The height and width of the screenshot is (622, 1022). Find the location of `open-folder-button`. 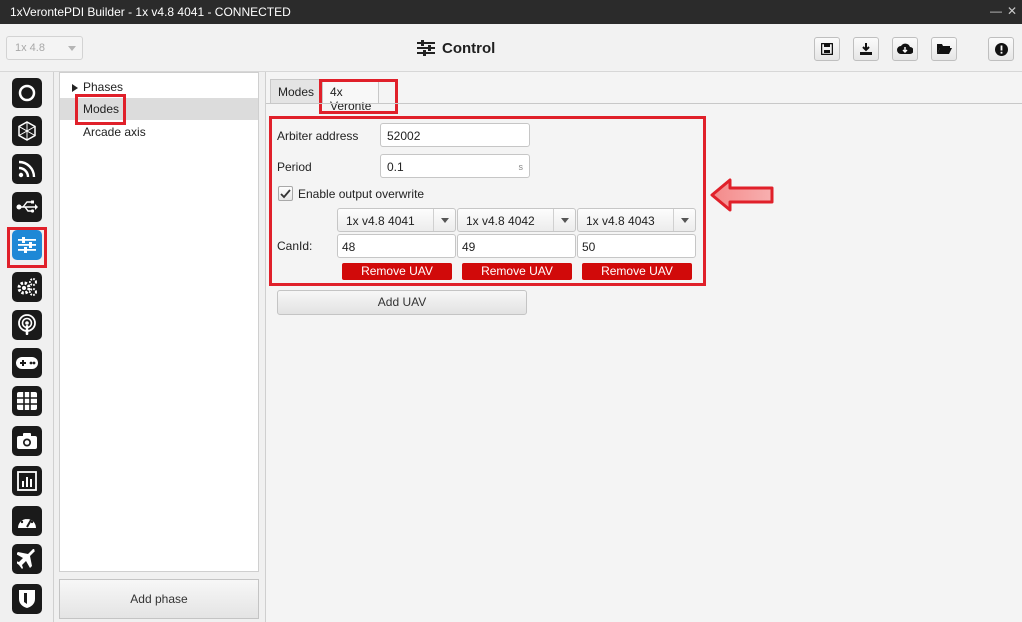

open-folder-button is located at coordinates (944, 49).